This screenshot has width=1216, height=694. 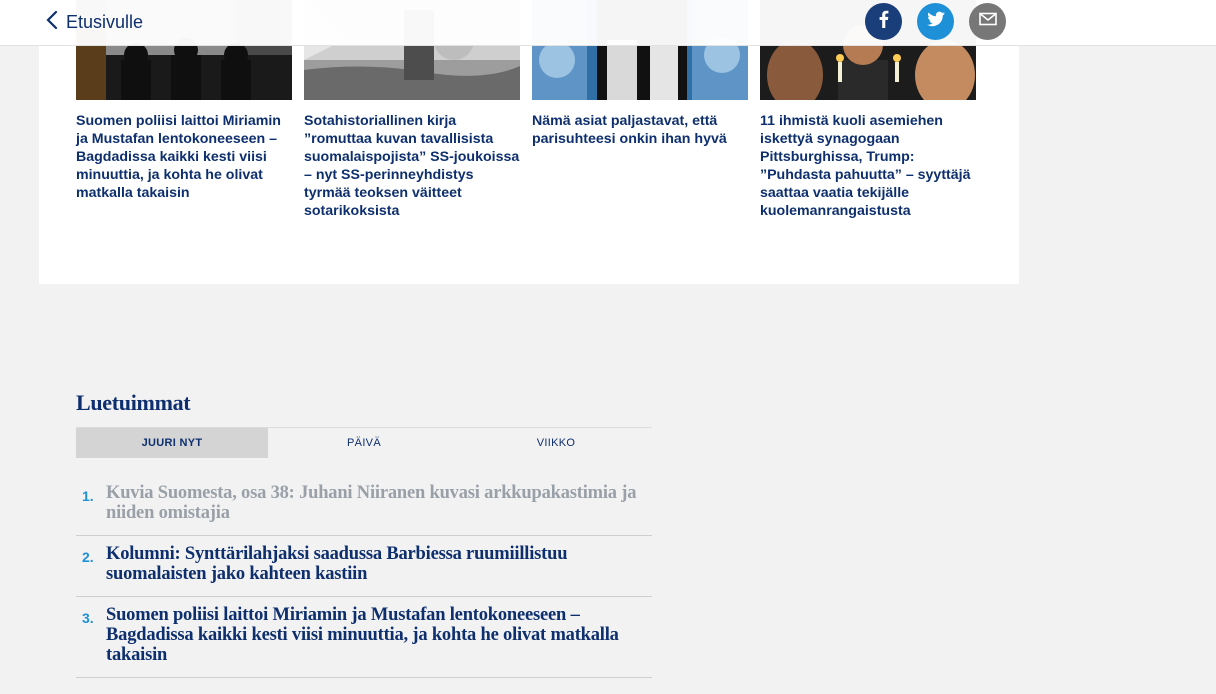 What do you see at coordinates (105, 21) in the screenshot?
I see `back-label: Etusivulle` at bounding box center [105, 21].